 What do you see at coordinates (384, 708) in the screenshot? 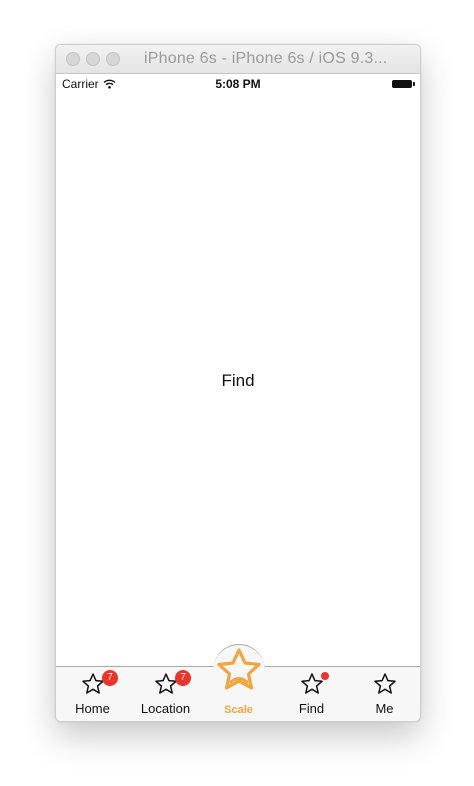
I see `tab-me-label: Me` at bounding box center [384, 708].